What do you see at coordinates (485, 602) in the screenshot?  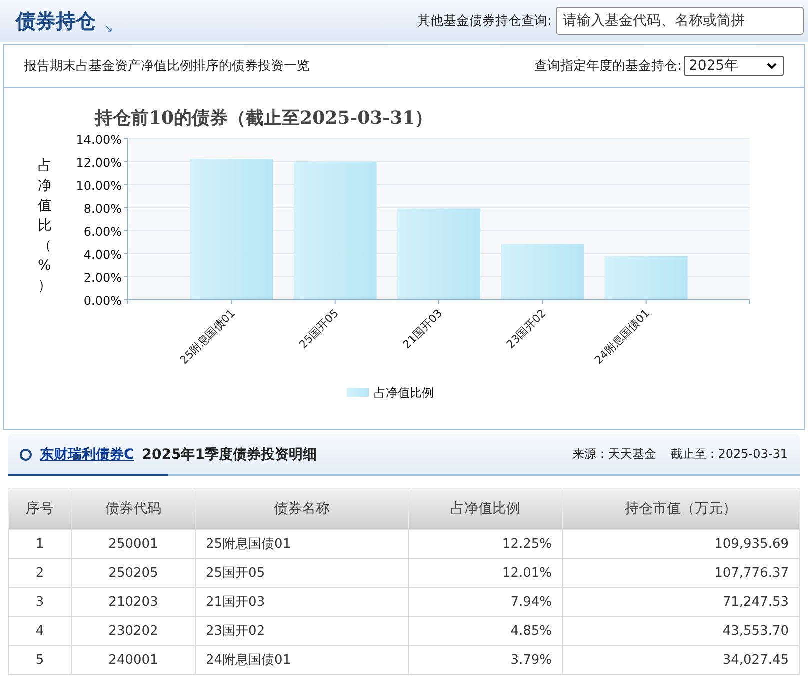 I see `table-cell: 7.94%` at bounding box center [485, 602].